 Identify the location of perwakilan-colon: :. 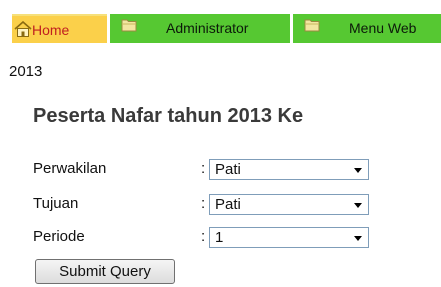
(203, 168).